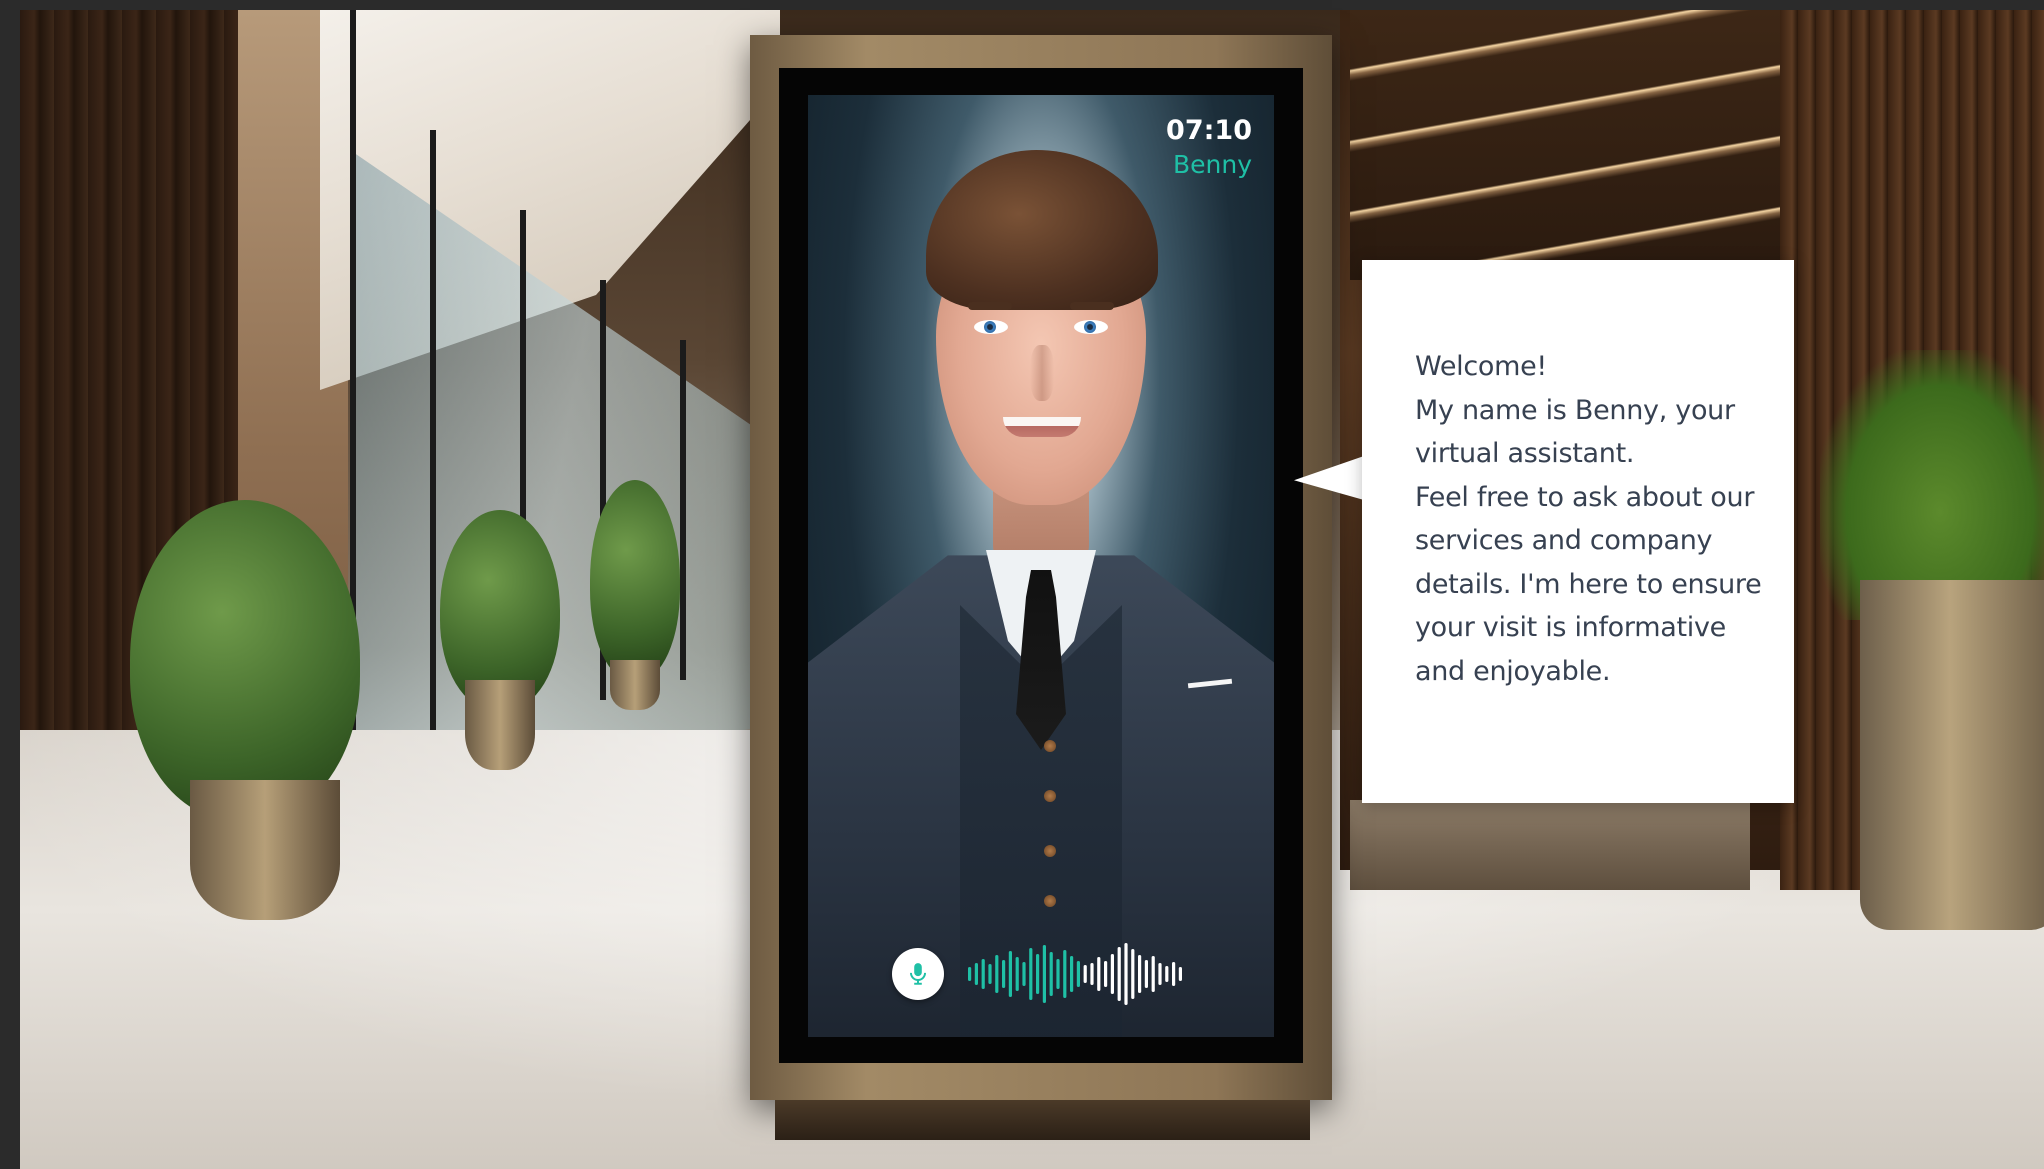 The image size is (2044, 1169). What do you see at coordinates (1513, 671) in the screenshot?
I see `message-line: and enjoyable.` at bounding box center [1513, 671].